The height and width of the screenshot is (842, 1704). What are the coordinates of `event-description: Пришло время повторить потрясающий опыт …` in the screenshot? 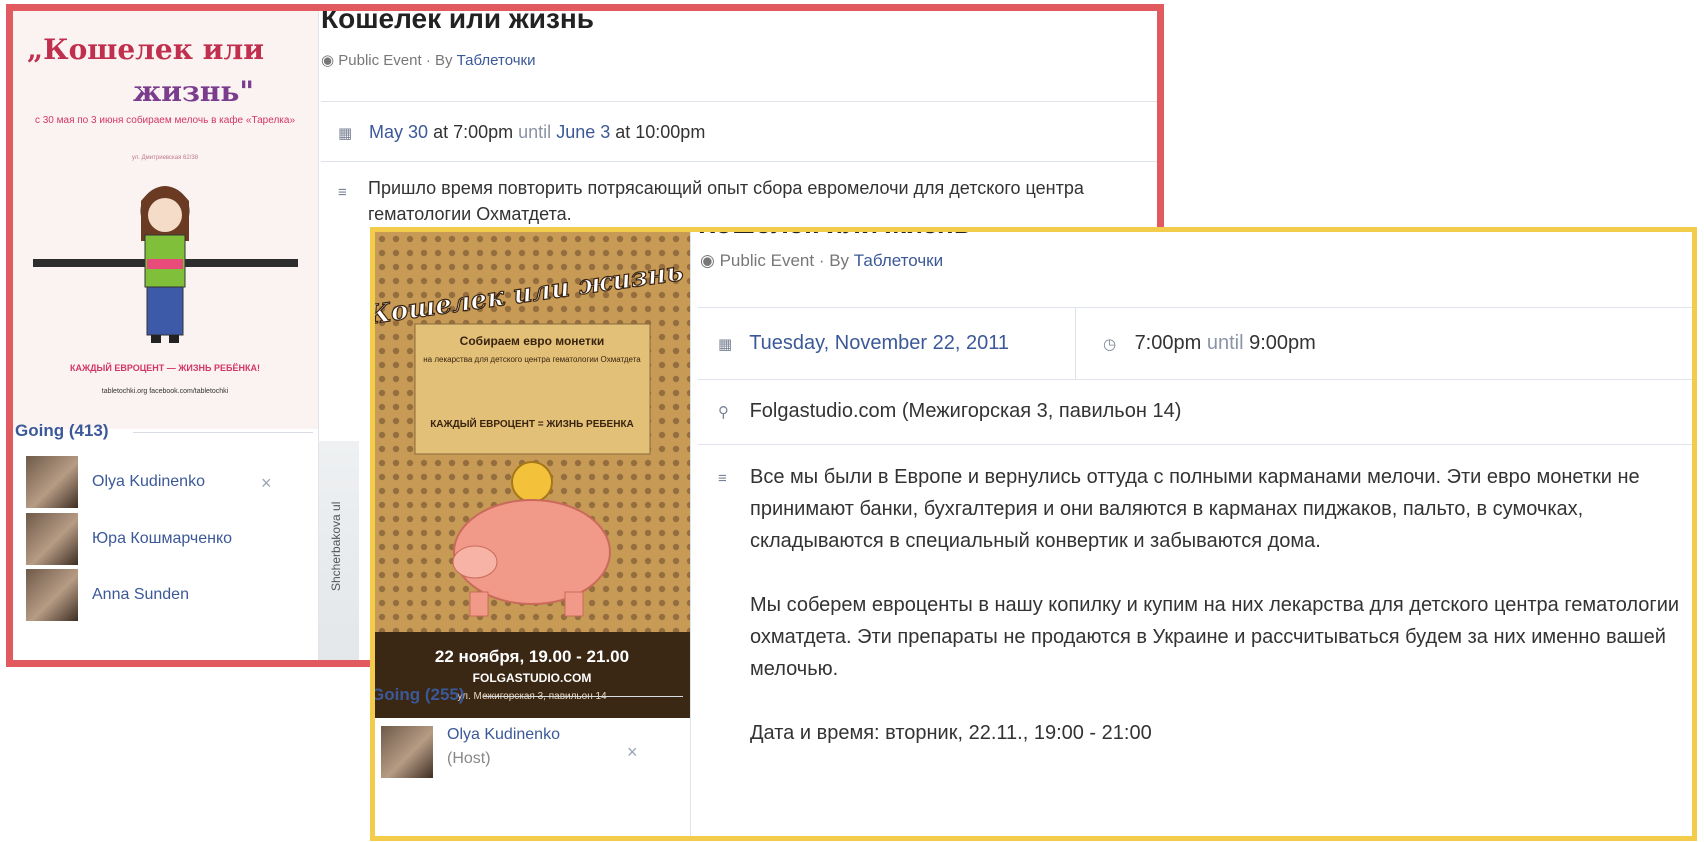 It's located at (726, 201).